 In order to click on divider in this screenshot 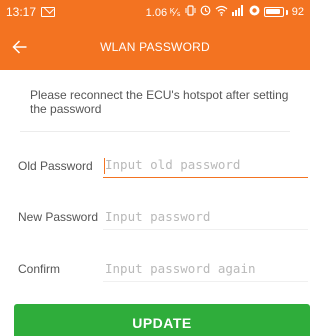, I will do `click(155, 131)`.